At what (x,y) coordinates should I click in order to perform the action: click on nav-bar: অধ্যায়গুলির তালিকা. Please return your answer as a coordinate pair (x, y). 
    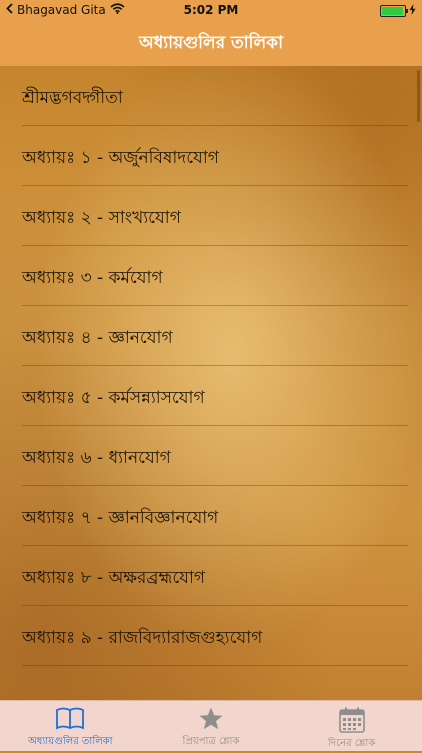
    Looking at the image, I should click on (211, 43).